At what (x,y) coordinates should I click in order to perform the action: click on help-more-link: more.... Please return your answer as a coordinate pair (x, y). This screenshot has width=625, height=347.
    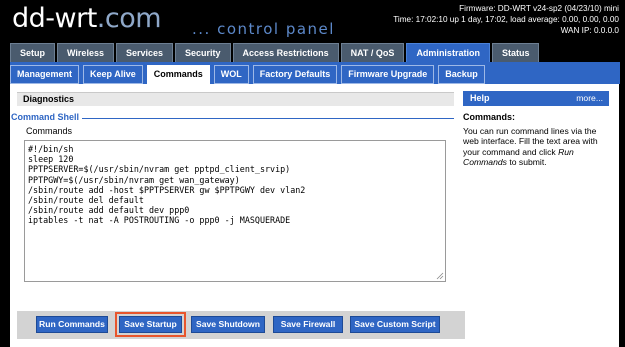
    Looking at the image, I should click on (589, 98).